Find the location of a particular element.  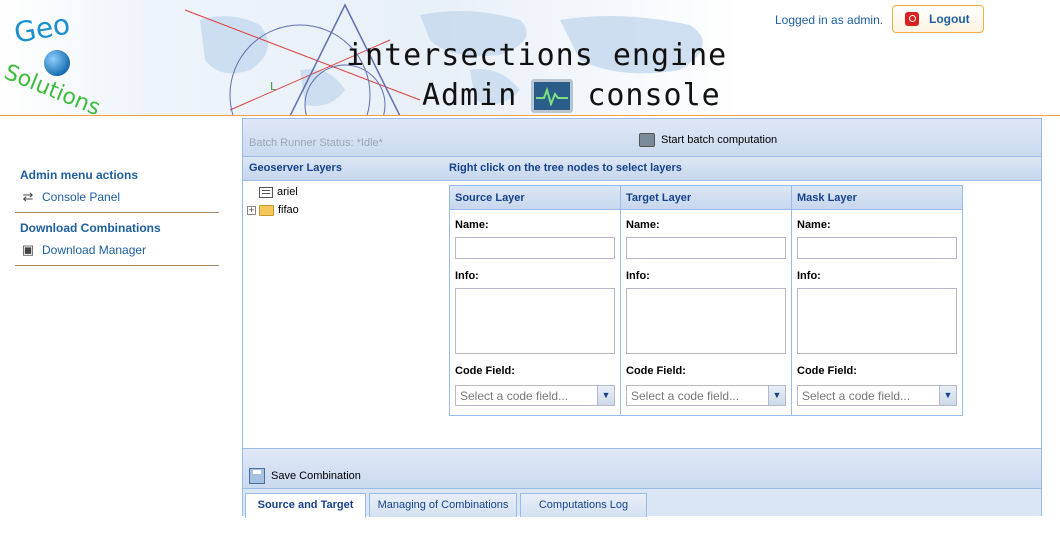

source-code-field-select: Select a code field... ▼ is located at coordinates (535, 395).